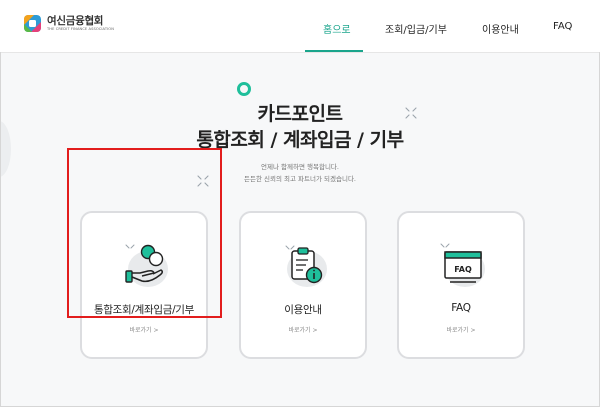 The width and height of the screenshot is (600, 407). Describe the element at coordinates (75, 20) in the screenshot. I see `logo-title: 여신금융협회` at that location.